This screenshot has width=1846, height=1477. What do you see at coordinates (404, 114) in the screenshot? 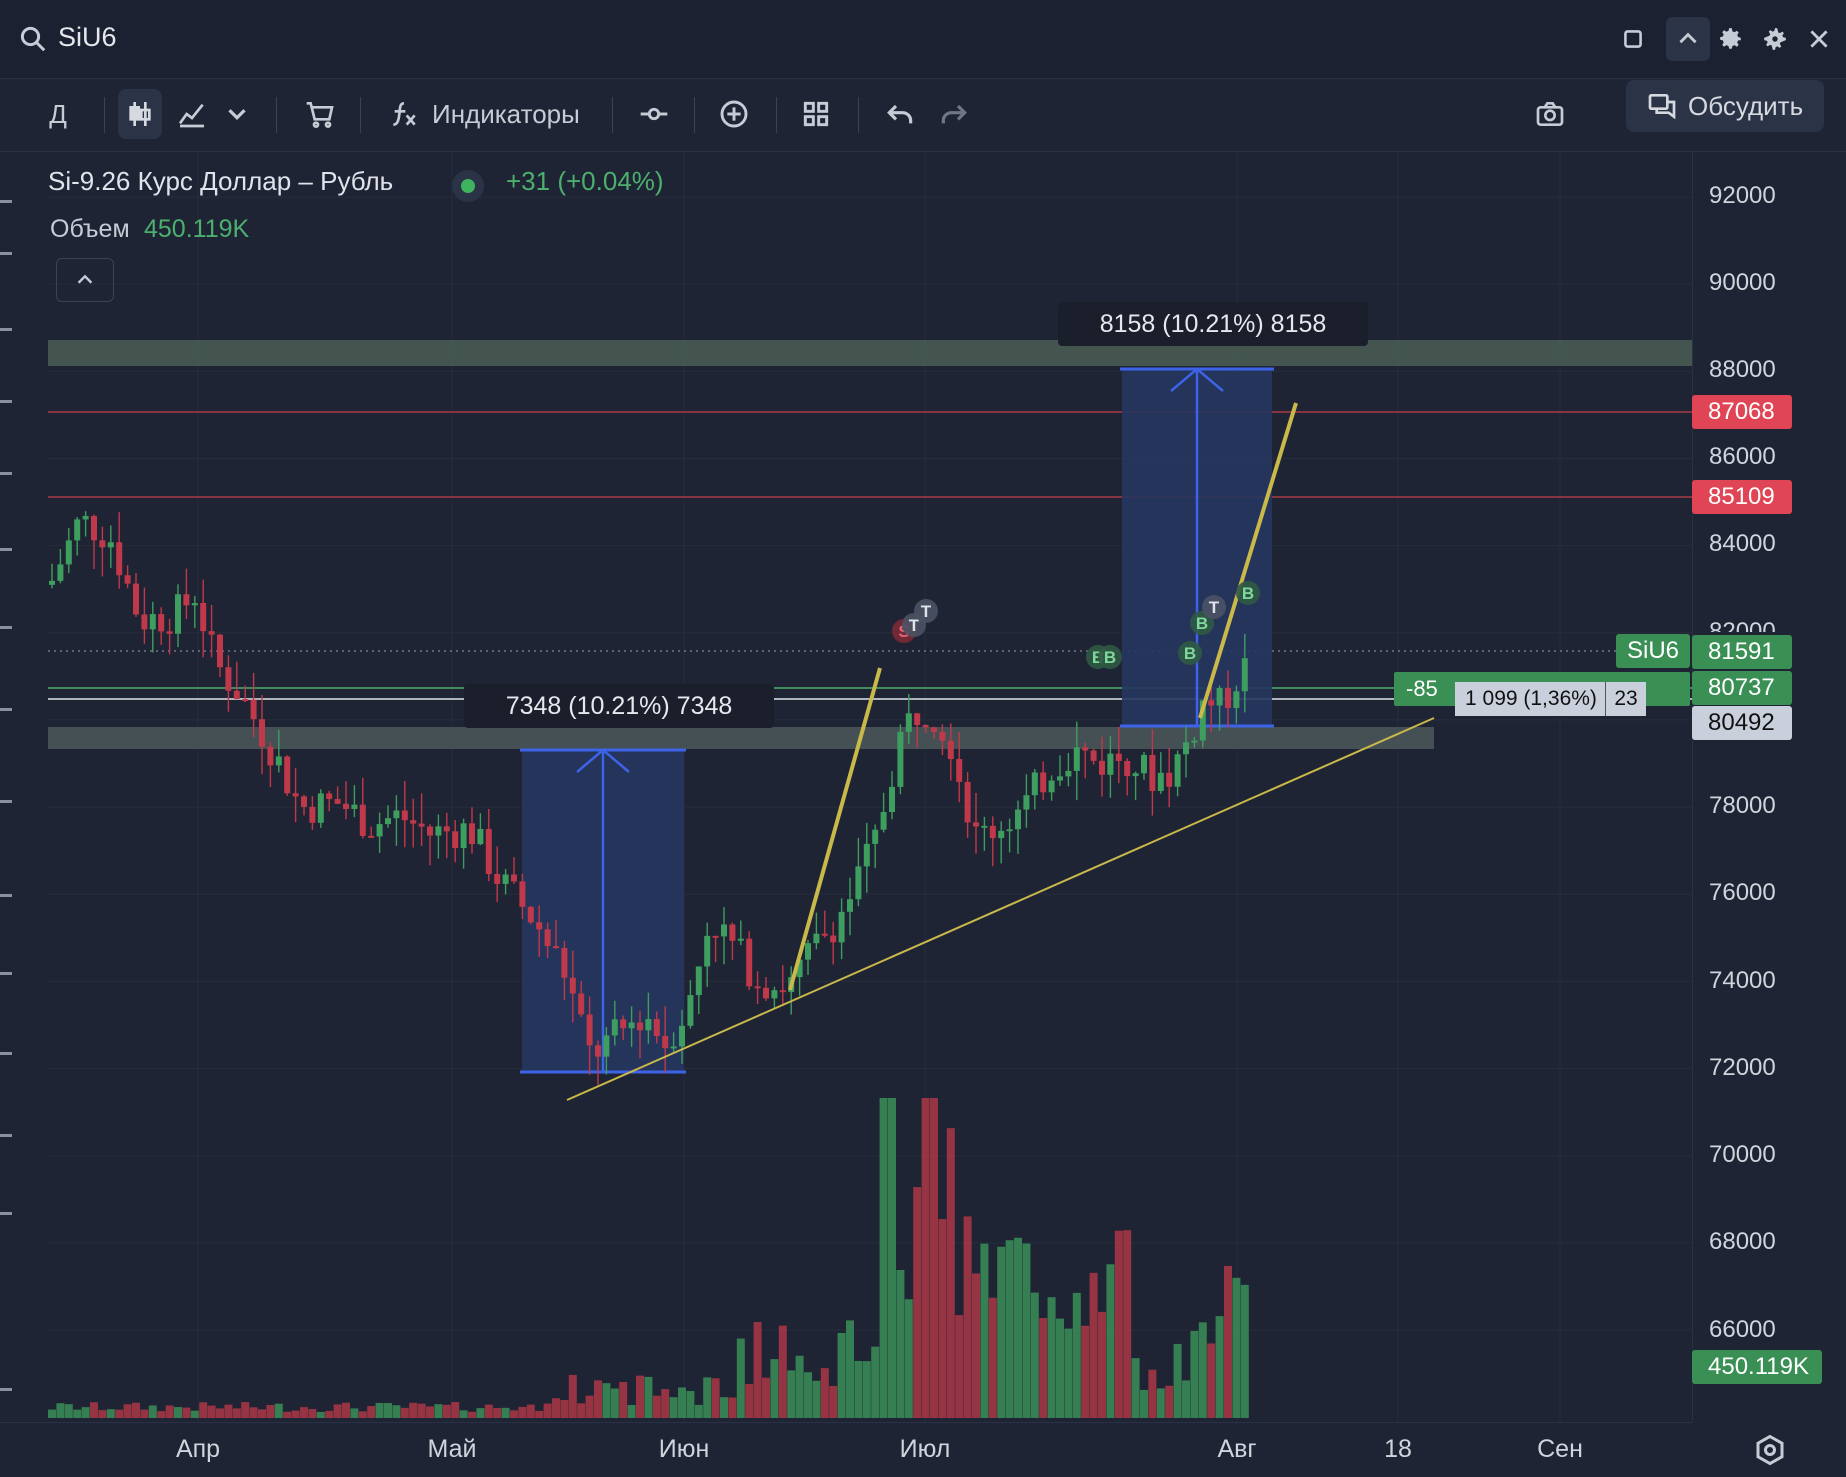
I see `fx-icon` at bounding box center [404, 114].